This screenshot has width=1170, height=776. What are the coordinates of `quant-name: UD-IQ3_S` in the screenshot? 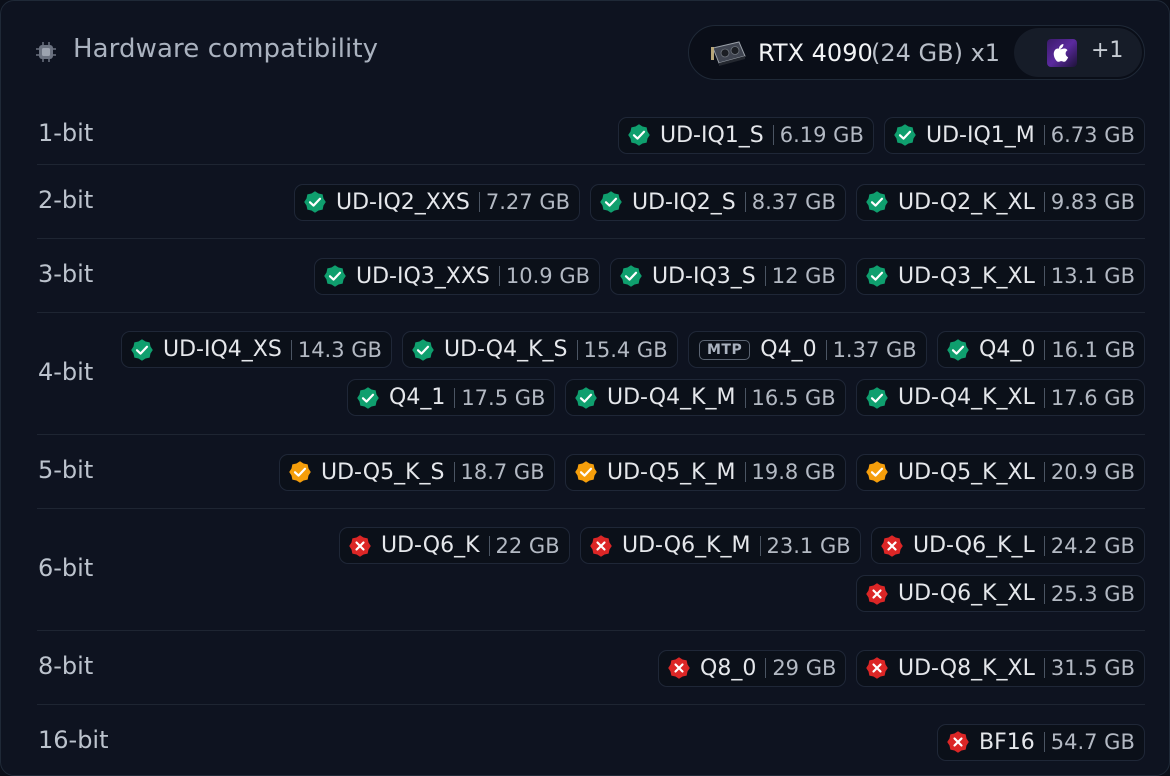 It's located at (704, 276).